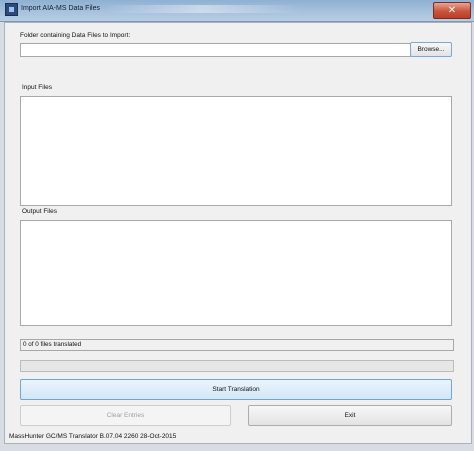 The image size is (474, 451). I want to click on clear-entries-button: Clear Entries, so click(125, 415).